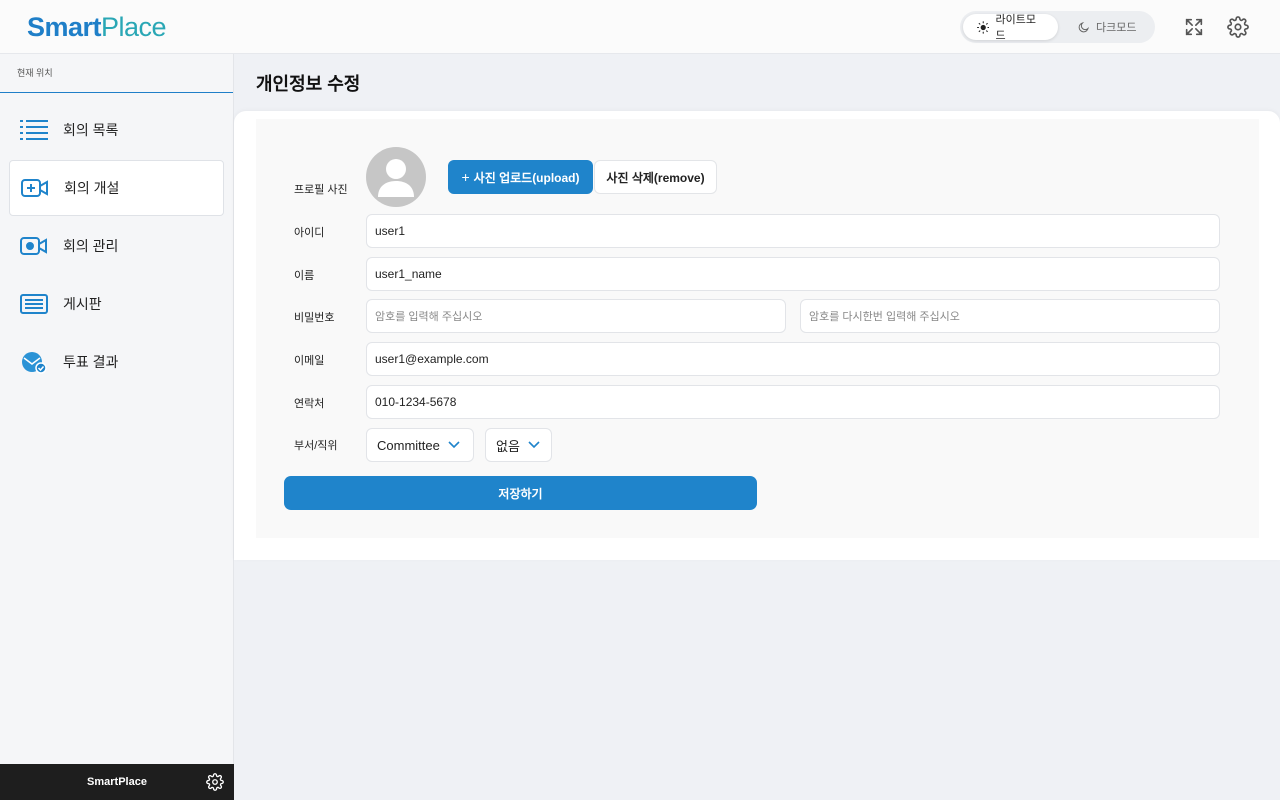 This screenshot has height=800, width=1280. I want to click on password-label: 비밀번호, so click(314, 318).